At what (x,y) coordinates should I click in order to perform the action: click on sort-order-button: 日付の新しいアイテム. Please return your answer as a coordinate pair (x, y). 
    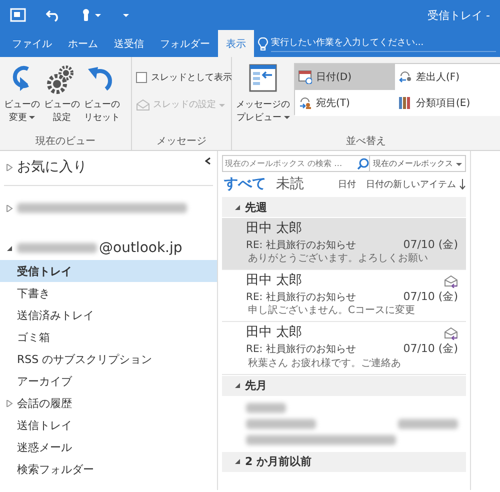
    Looking at the image, I should click on (416, 184).